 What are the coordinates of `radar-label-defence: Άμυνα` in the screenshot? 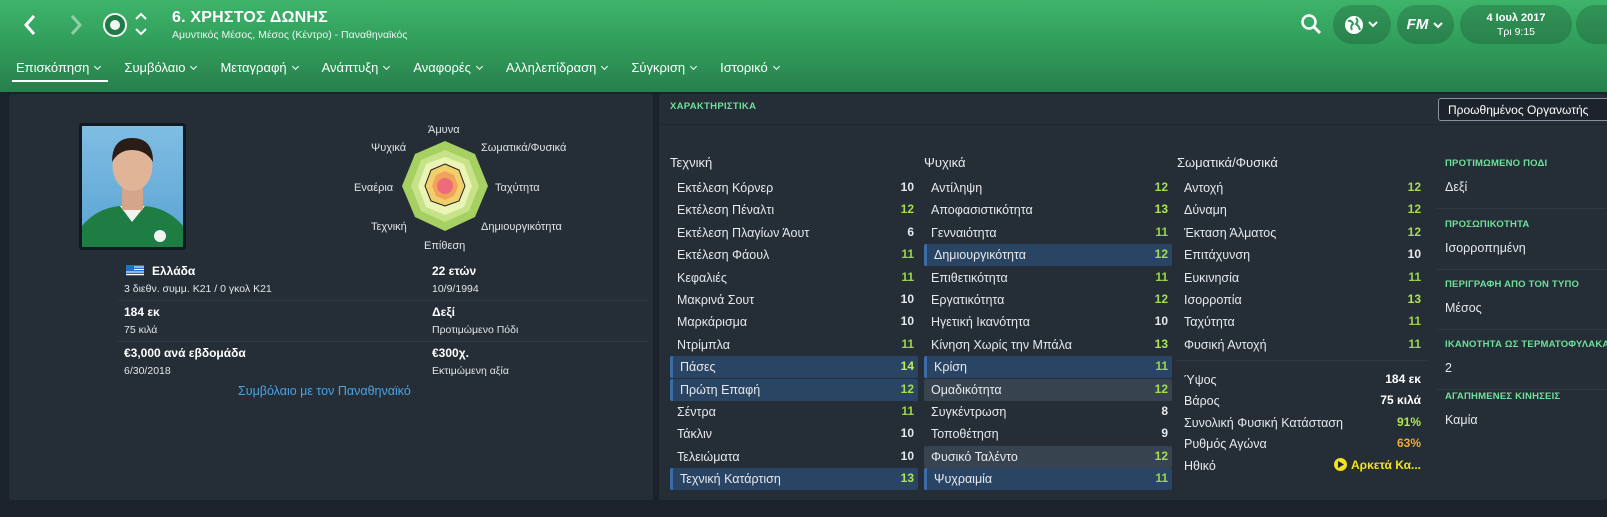 It's located at (444, 130).